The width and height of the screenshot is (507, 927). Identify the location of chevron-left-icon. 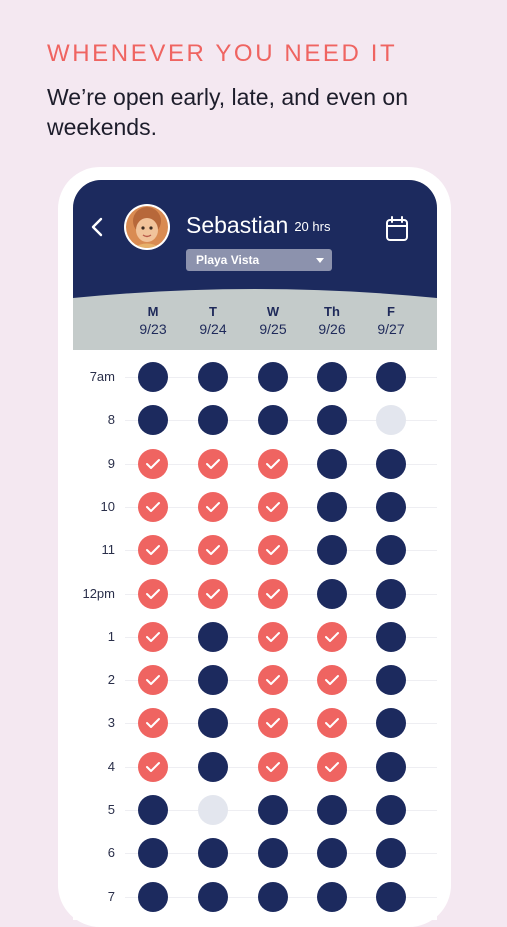
(97, 227).